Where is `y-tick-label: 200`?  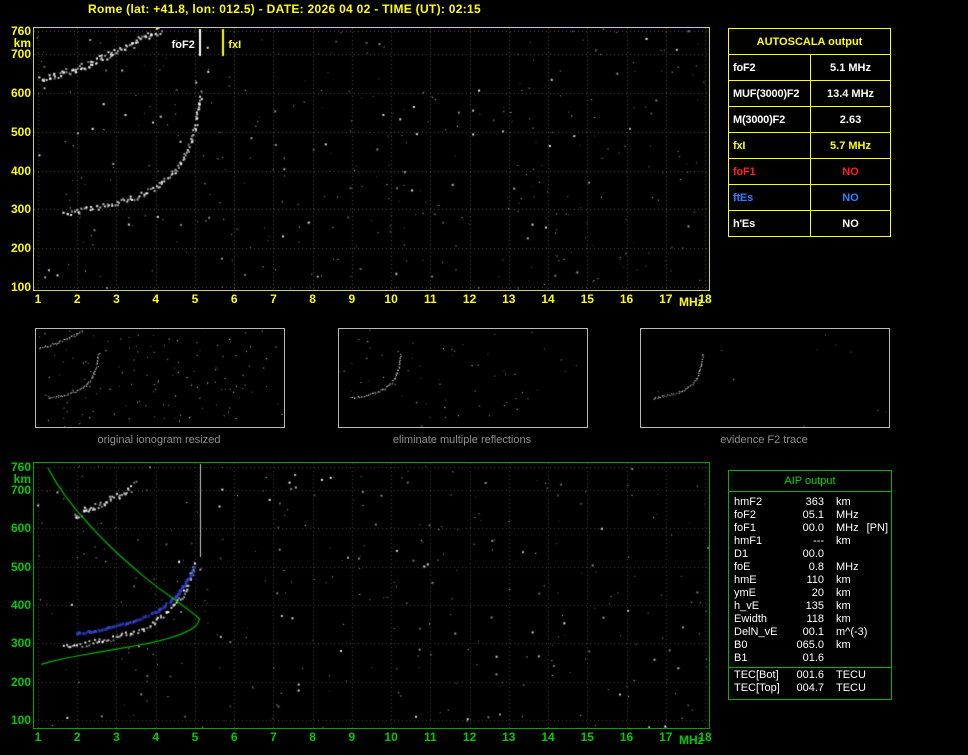 y-tick-label: 200 is located at coordinates (20, 681).